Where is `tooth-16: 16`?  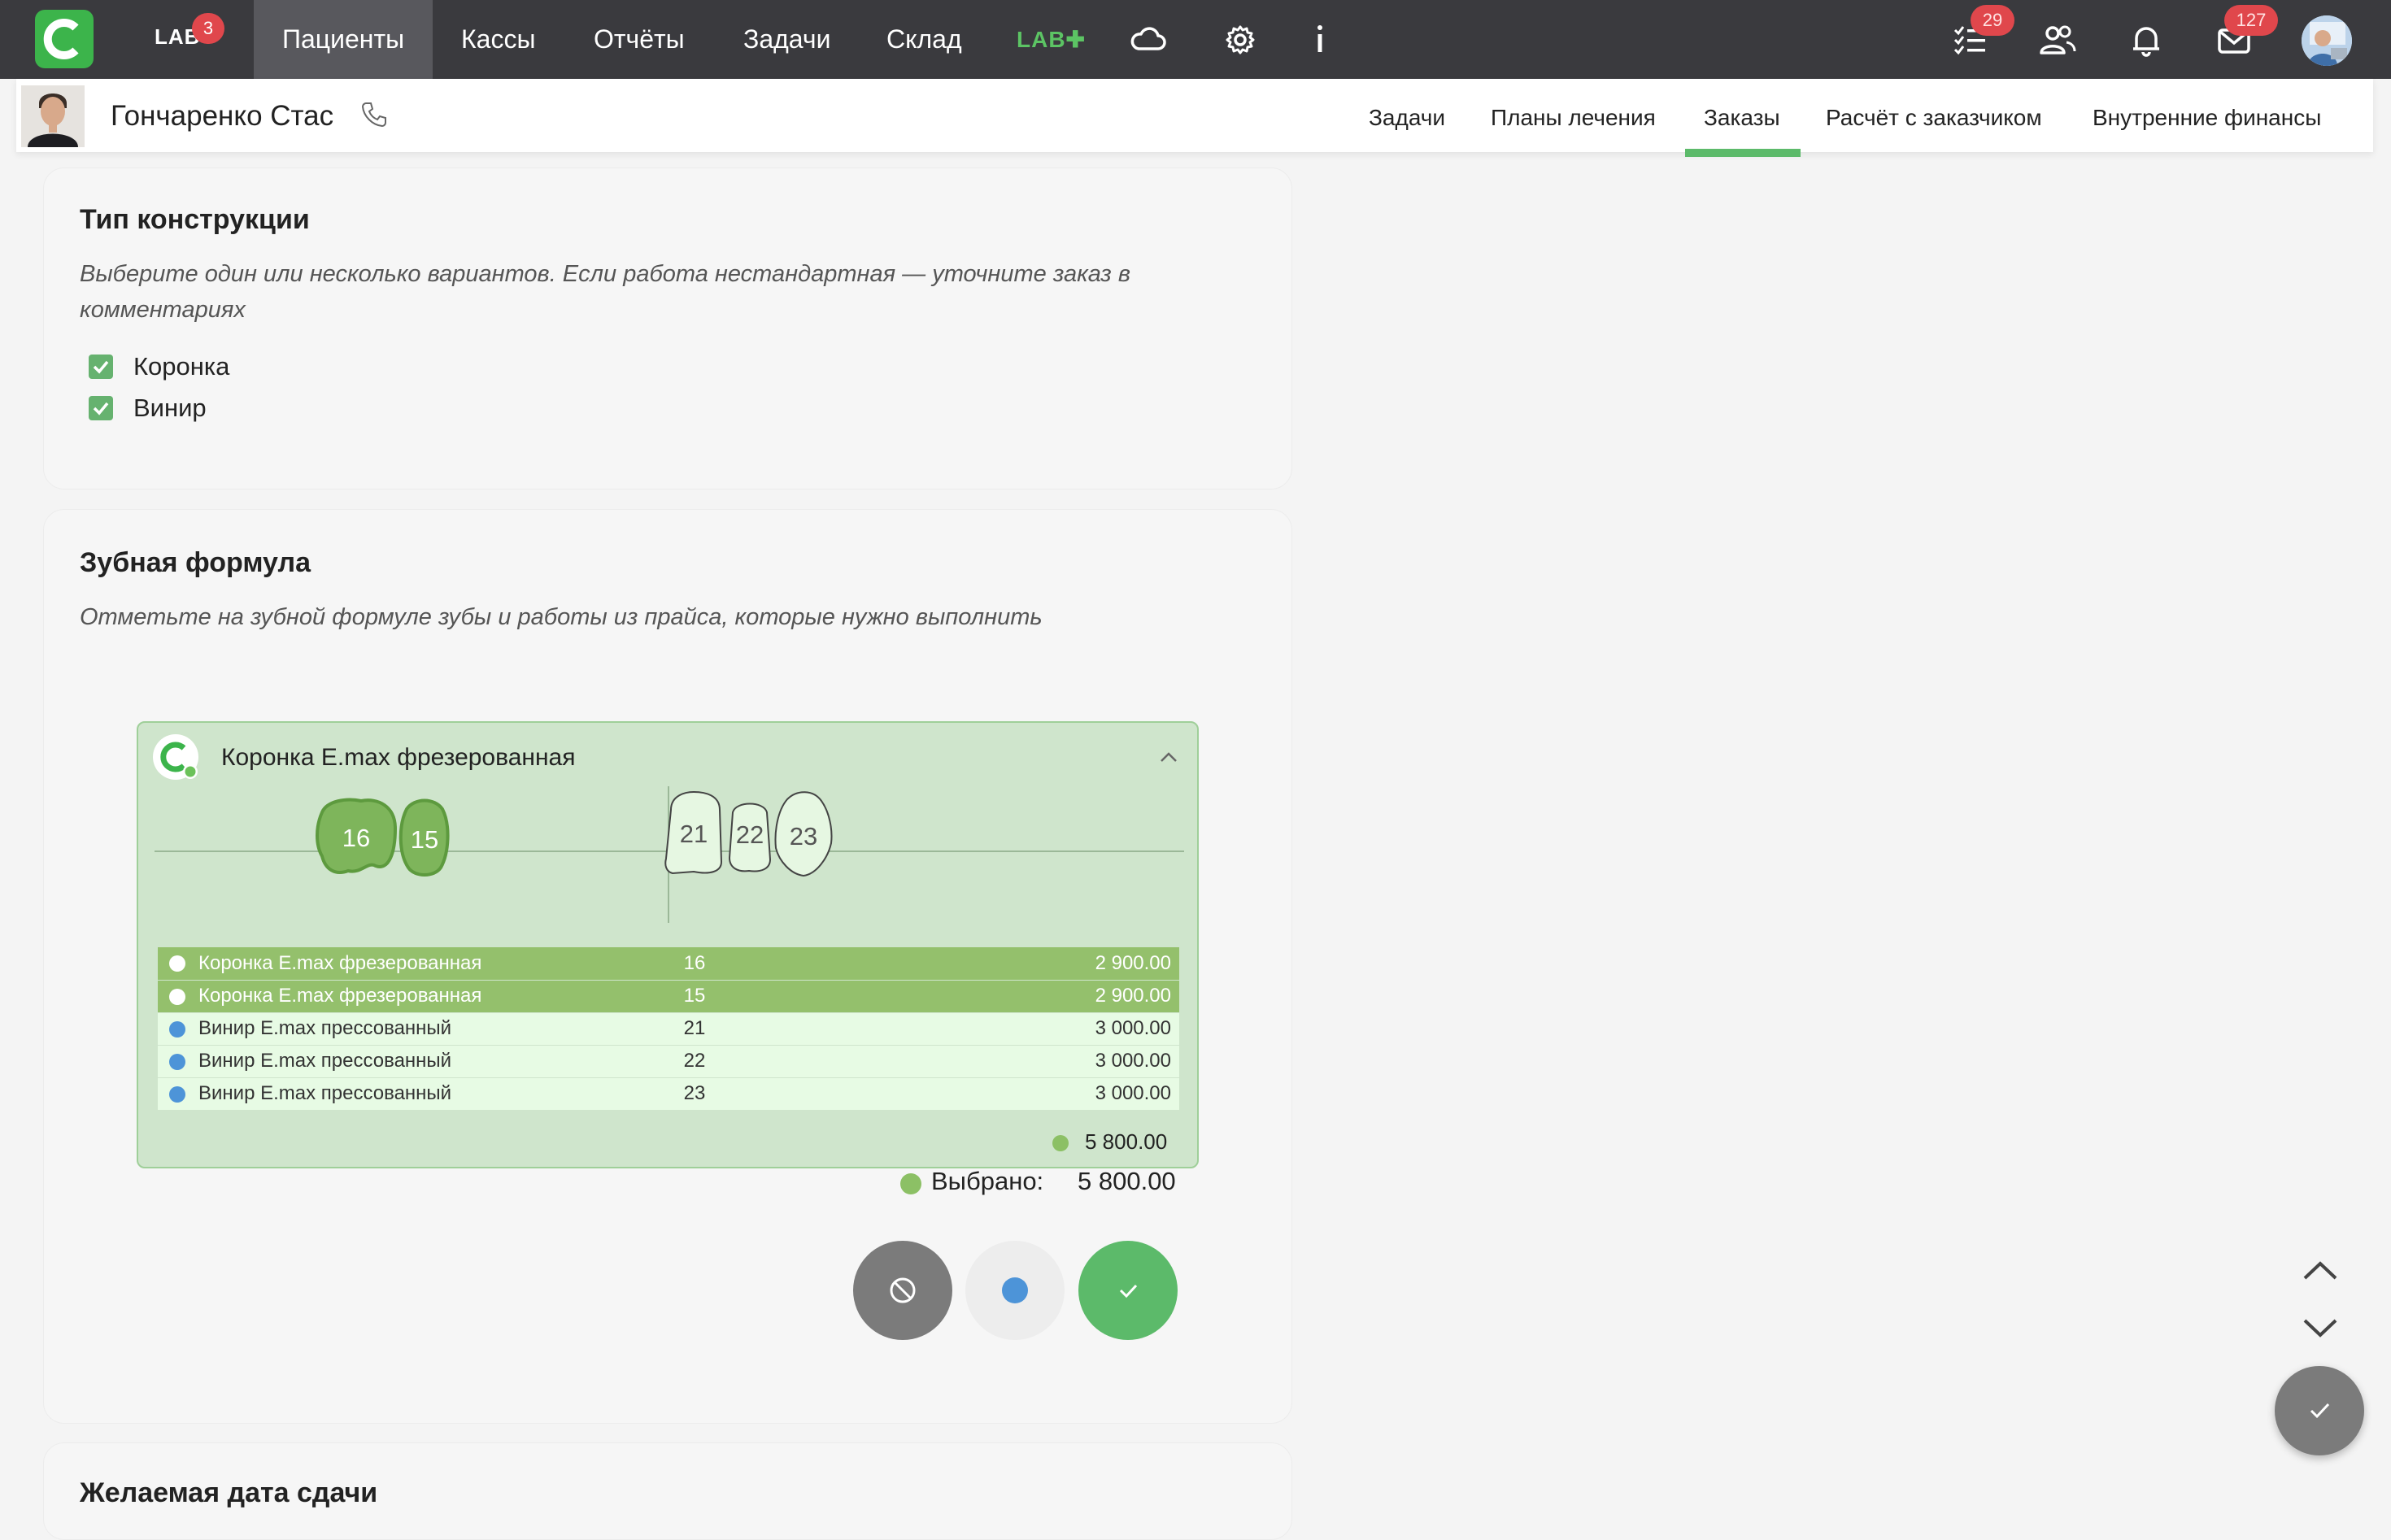 tooth-16: 16 is located at coordinates (355, 838).